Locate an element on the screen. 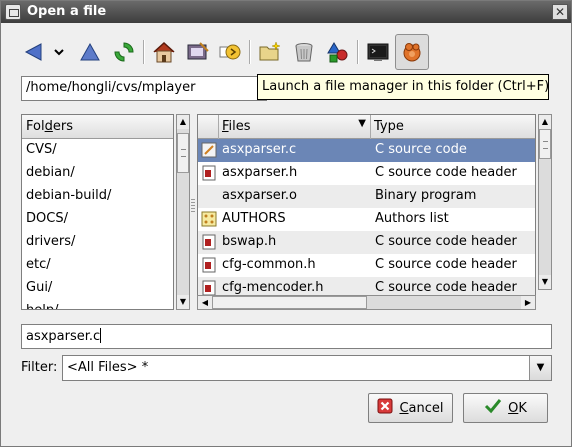  files-column-header: Files ▼ is located at coordinates (295, 127).